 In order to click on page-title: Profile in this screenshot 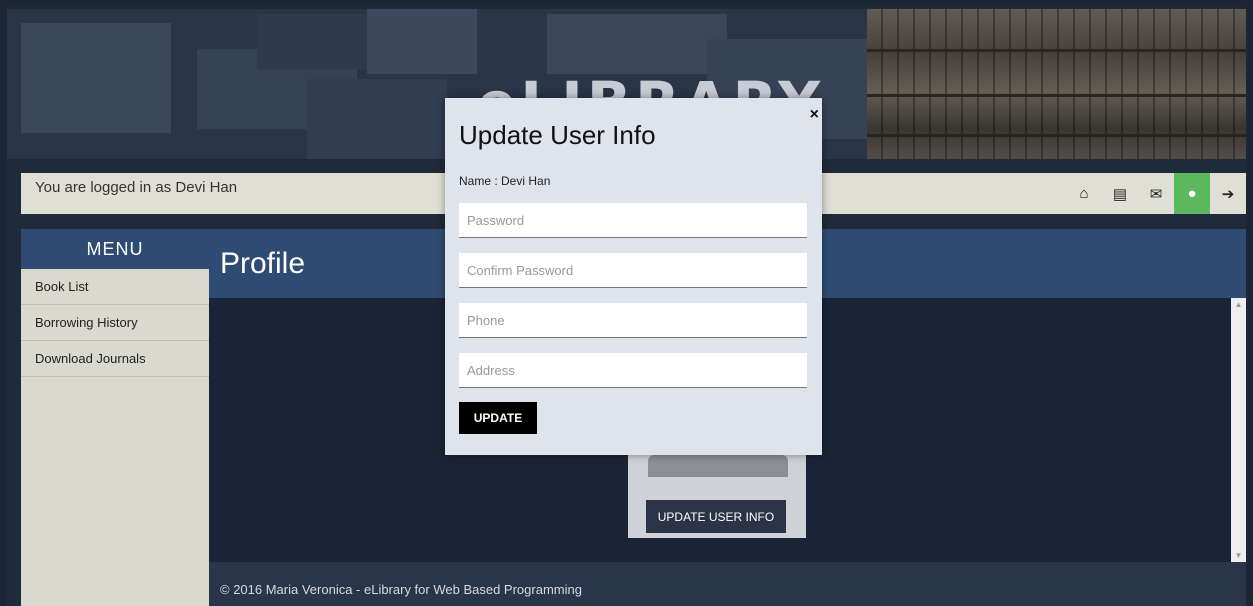, I will do `click(263, 263)`.